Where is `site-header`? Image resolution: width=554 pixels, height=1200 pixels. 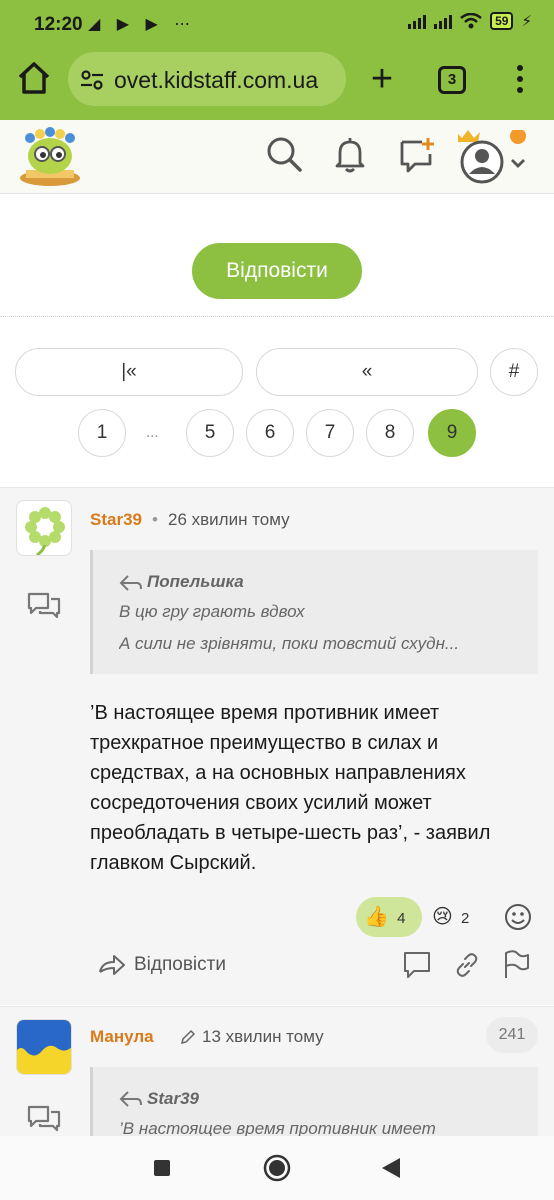 site-header is located at coordinates (277, 157).